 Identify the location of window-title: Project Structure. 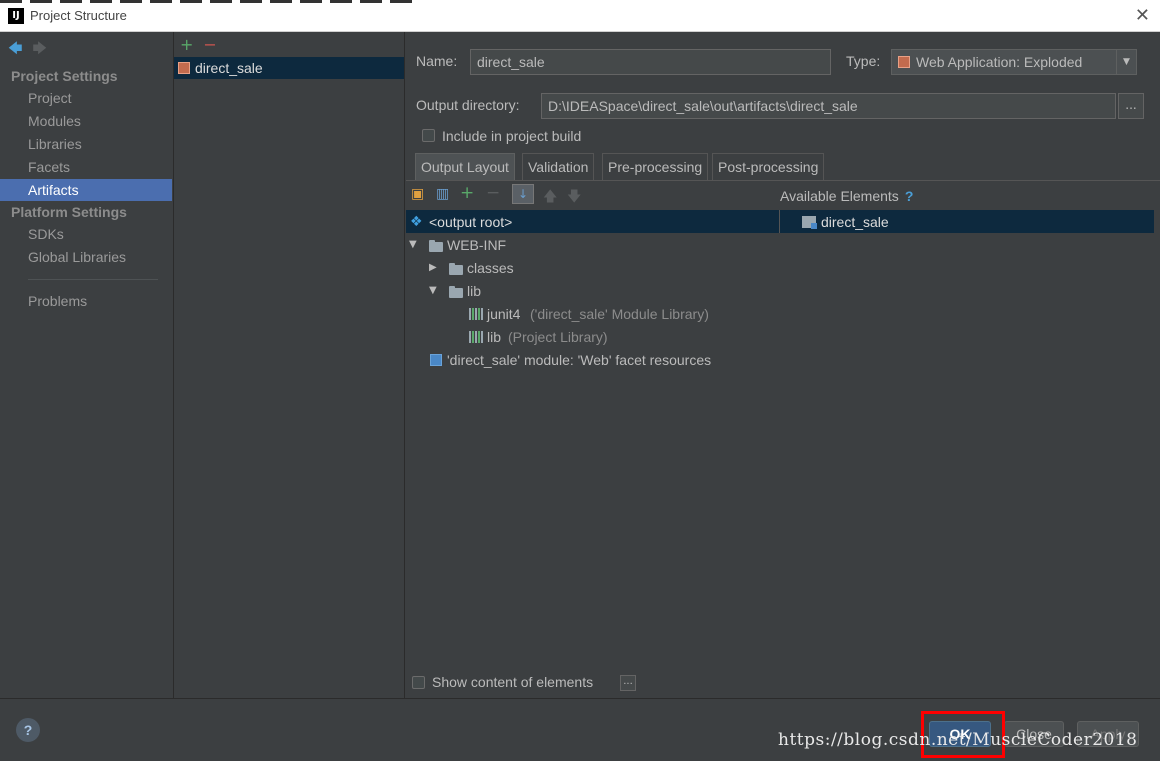
(78, 15).